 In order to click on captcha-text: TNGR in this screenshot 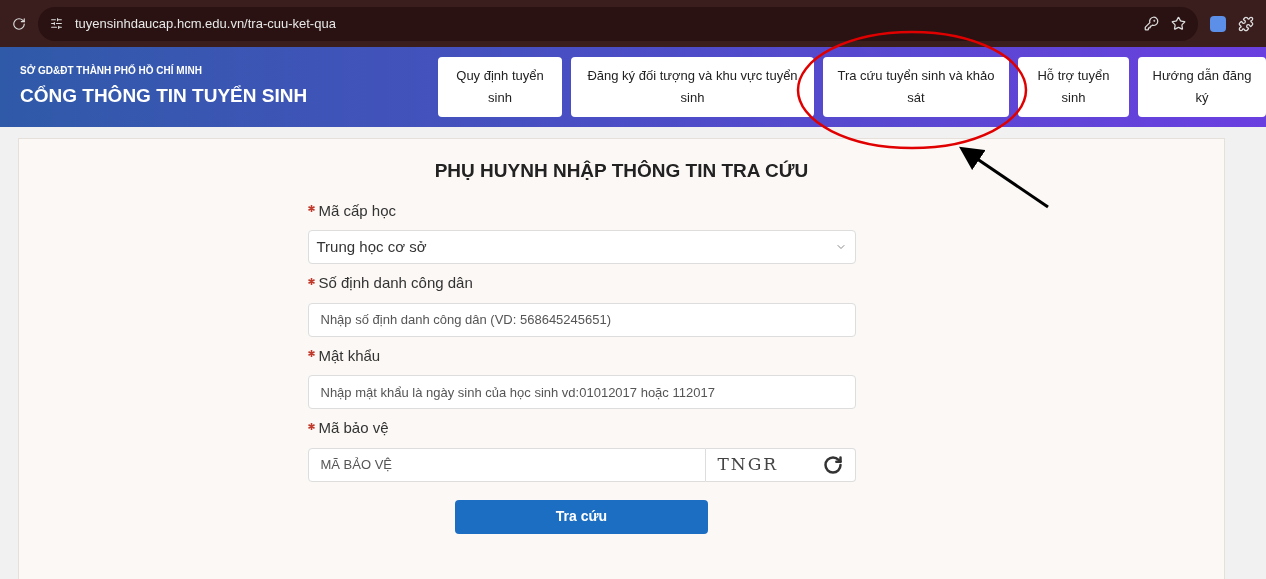, I will do `click(748, 464)`.